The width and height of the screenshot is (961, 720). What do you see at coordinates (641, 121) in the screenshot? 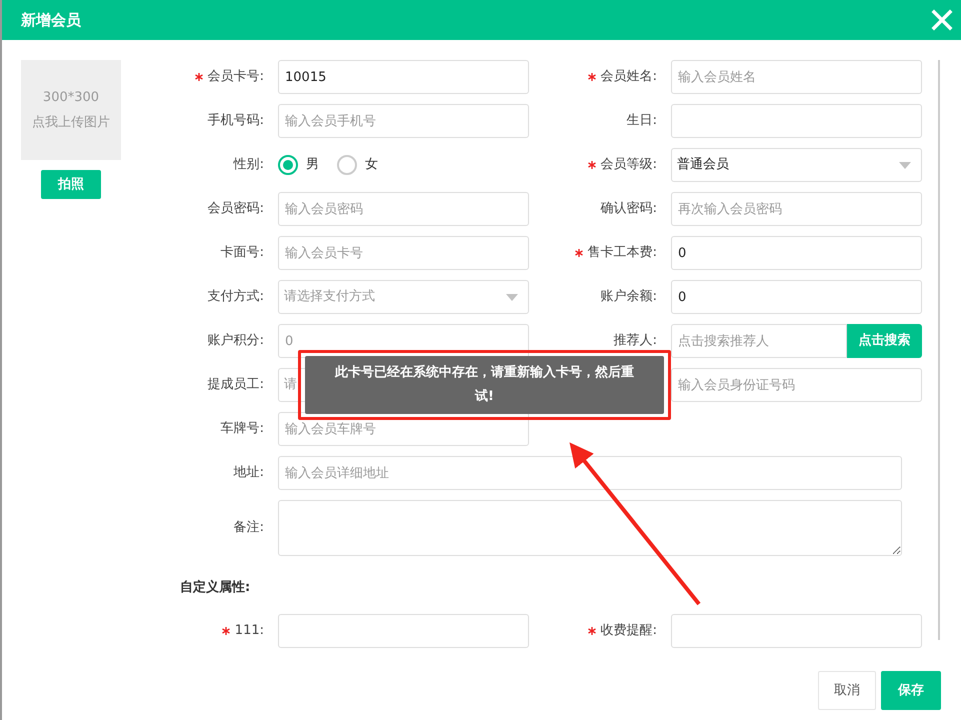
I see `field-label: 生日:` at bounding box center [641, 121].